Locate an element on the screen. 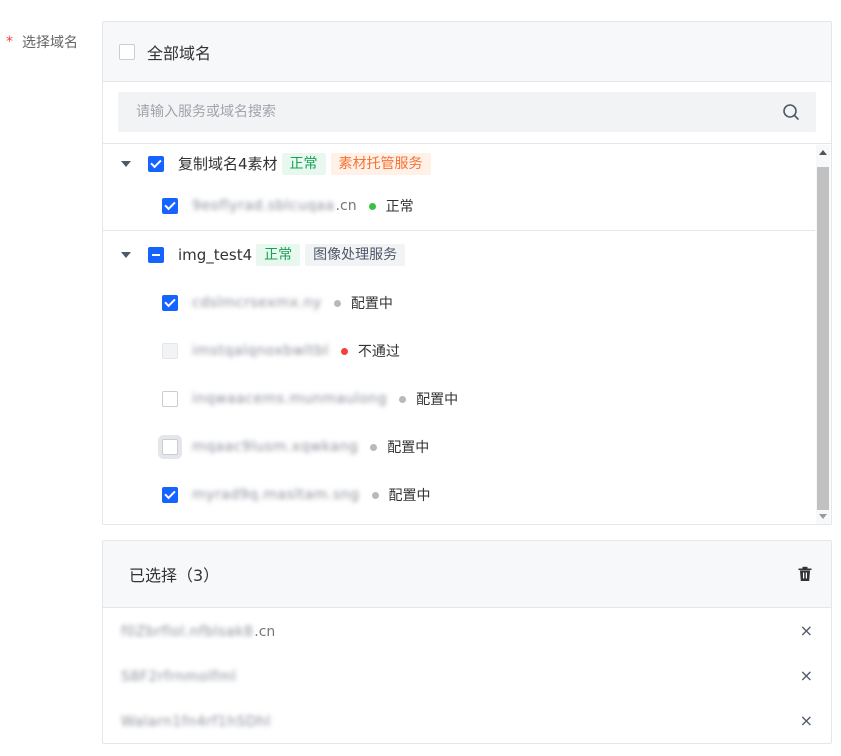 The width and height of the screenshot is (841, 756). selected-domain-masked: S8F2rfrnmolfml is located at coordinates (179, 677).